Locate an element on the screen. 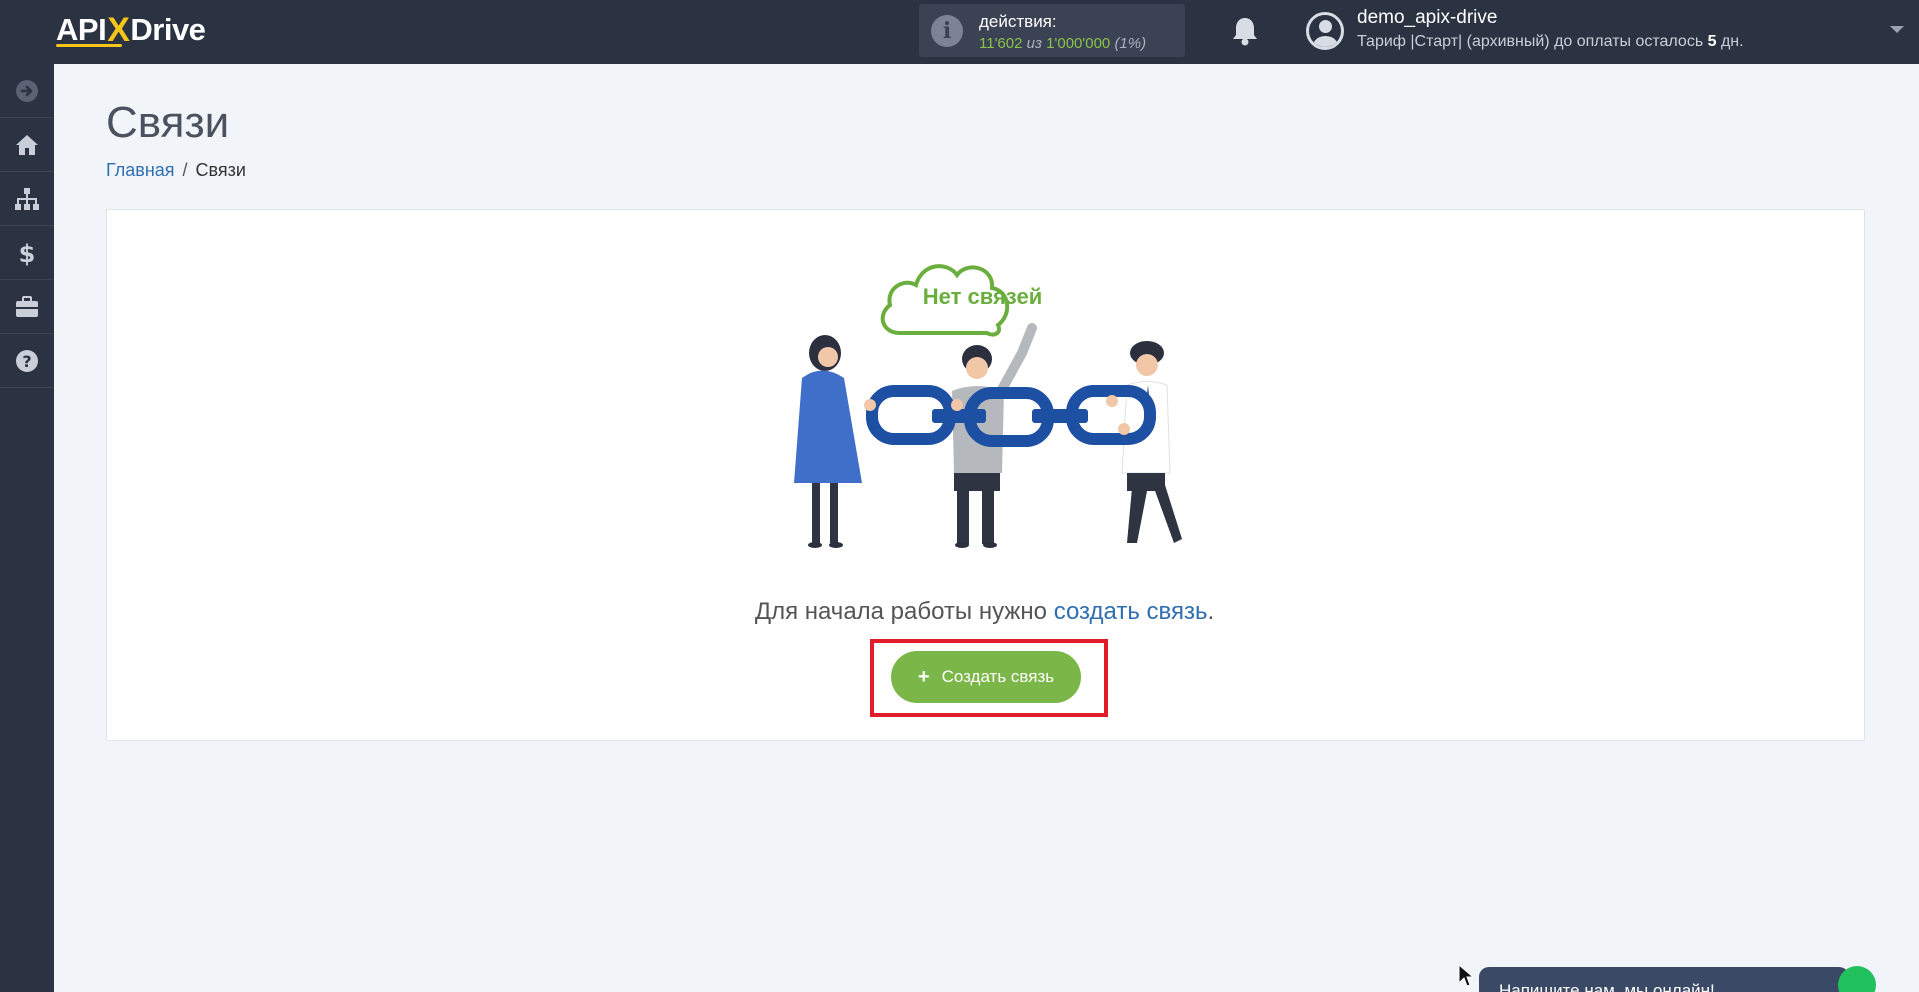 Image resolution: width=1919 pixels, height=992 pixels. no-connections-cloud-label: Нет связей is located at coordinates (982, 296).